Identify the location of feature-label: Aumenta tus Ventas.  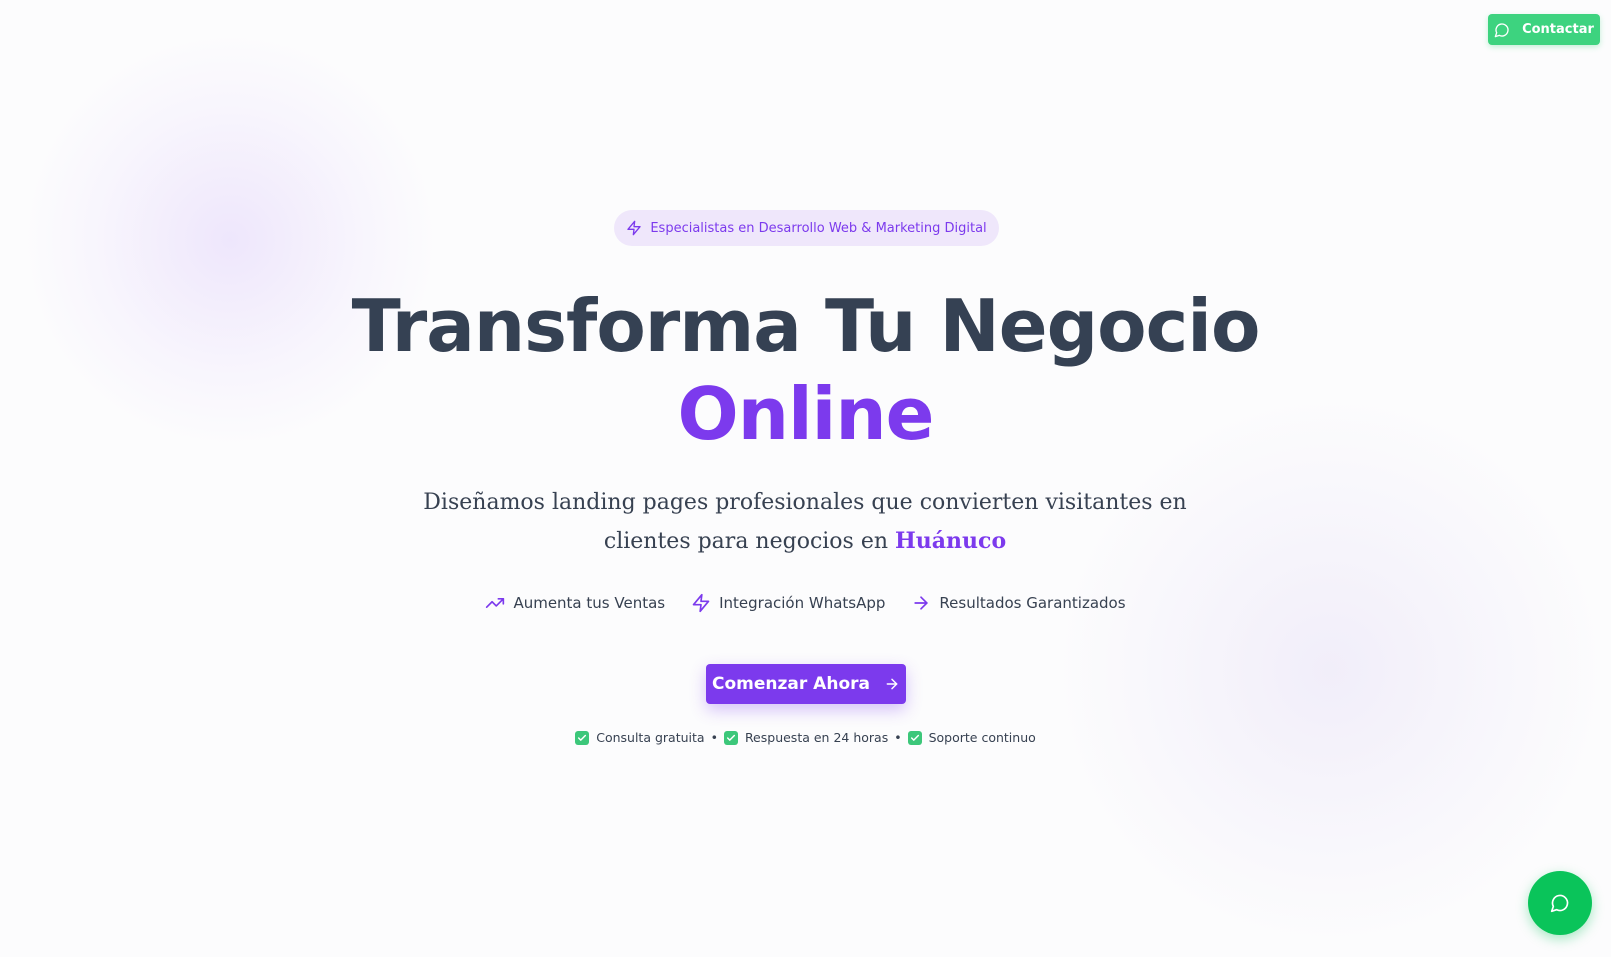
(589, 603).